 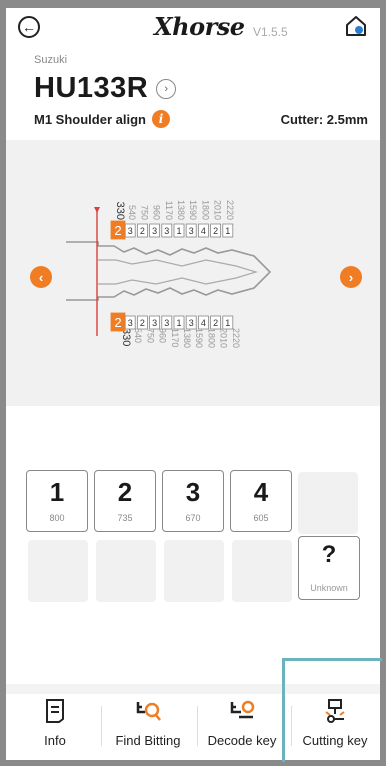 I want to click on nav-decode-key: Decode key, so click(x=242, y=723).